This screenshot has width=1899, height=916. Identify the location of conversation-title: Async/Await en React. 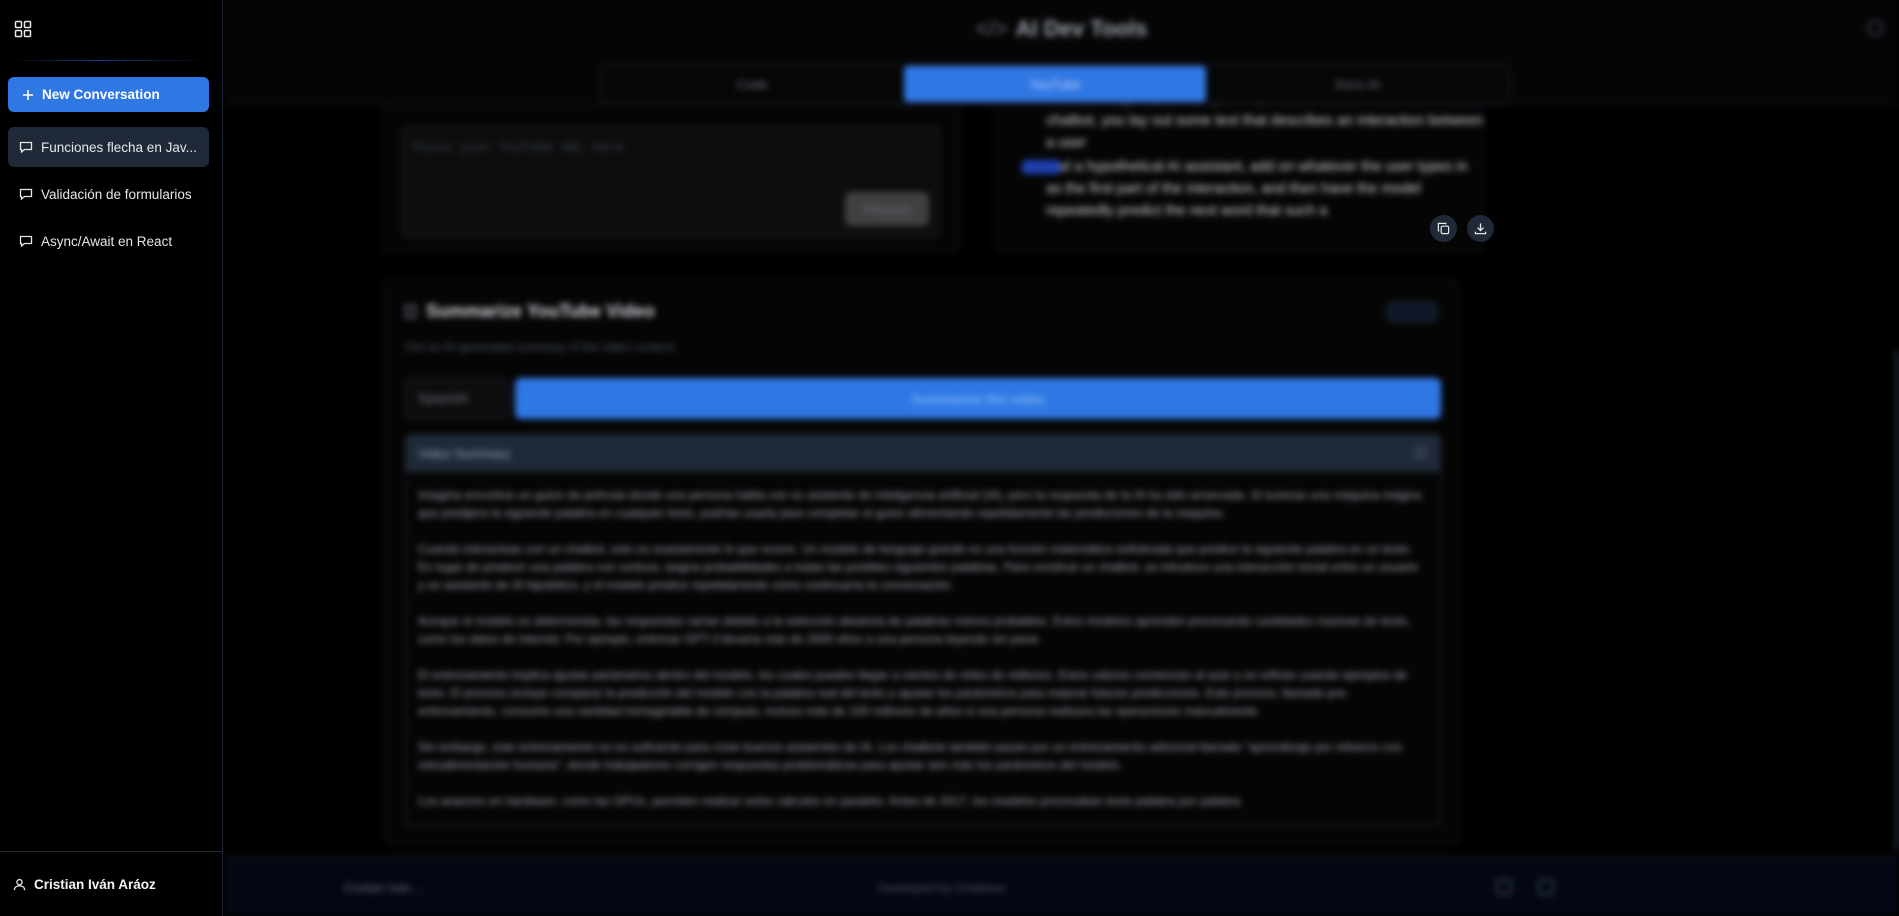
(107, 241).